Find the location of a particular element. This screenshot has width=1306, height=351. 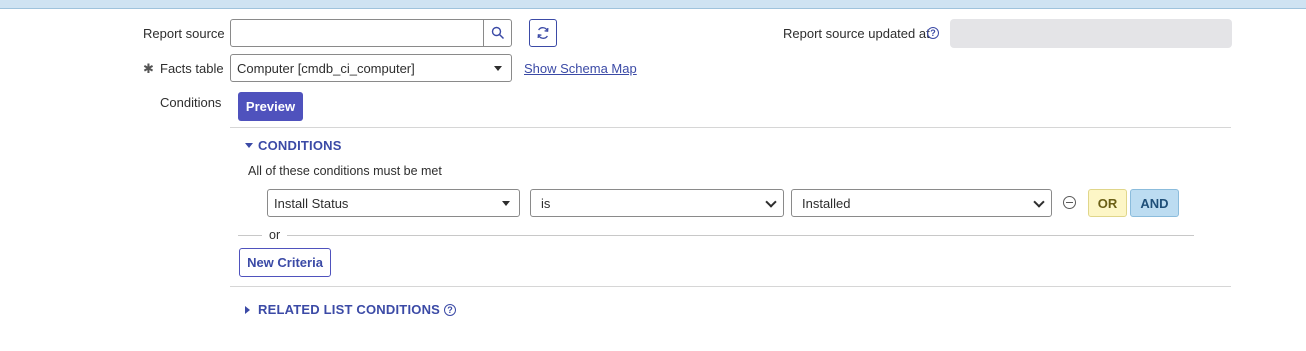

facts-table-select: Computer [cmdb_ci_computer] is located at coordinates (371, 68).